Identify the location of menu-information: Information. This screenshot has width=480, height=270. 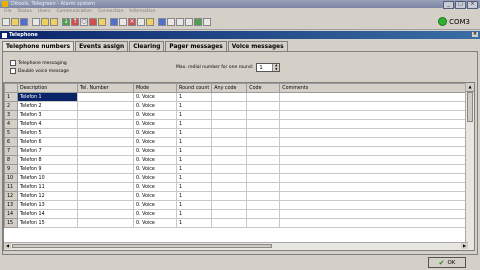
(142, 11).